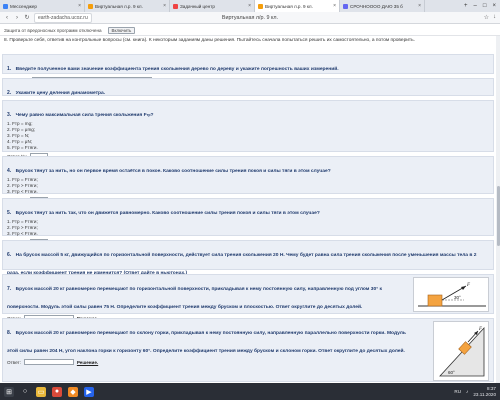 This screenshot has width=500, height=400. I want to click on tab-virtual-lab-2: Виртуальная л.р. 9 кл. ×, so click(297, 6).